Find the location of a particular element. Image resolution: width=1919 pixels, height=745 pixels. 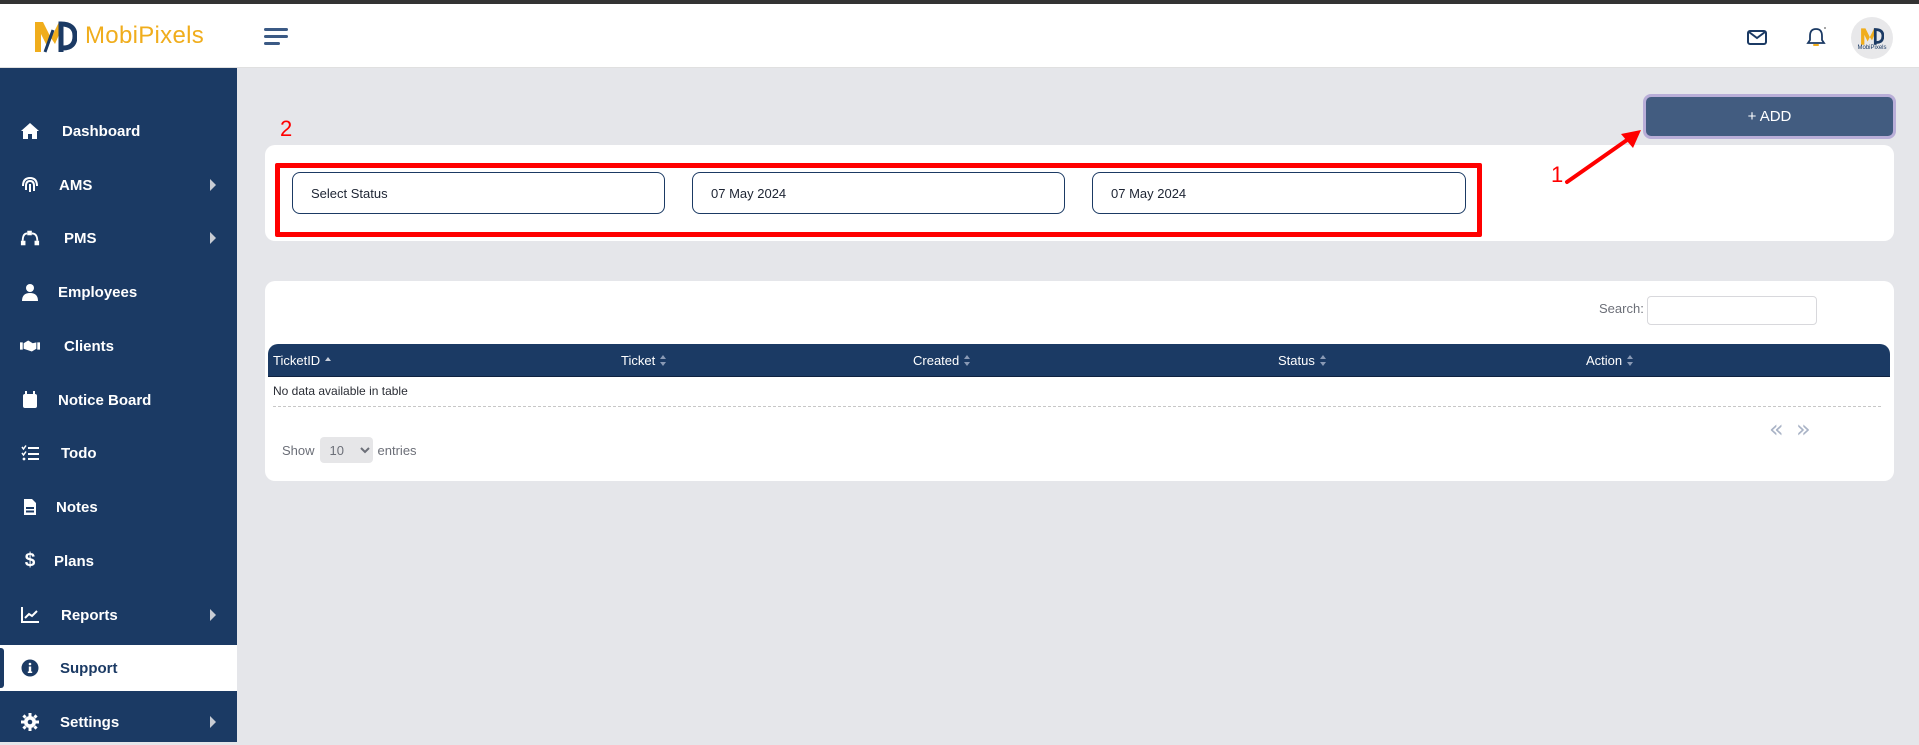

annotation-label-2: 2 is located at coordinates (286, 128).